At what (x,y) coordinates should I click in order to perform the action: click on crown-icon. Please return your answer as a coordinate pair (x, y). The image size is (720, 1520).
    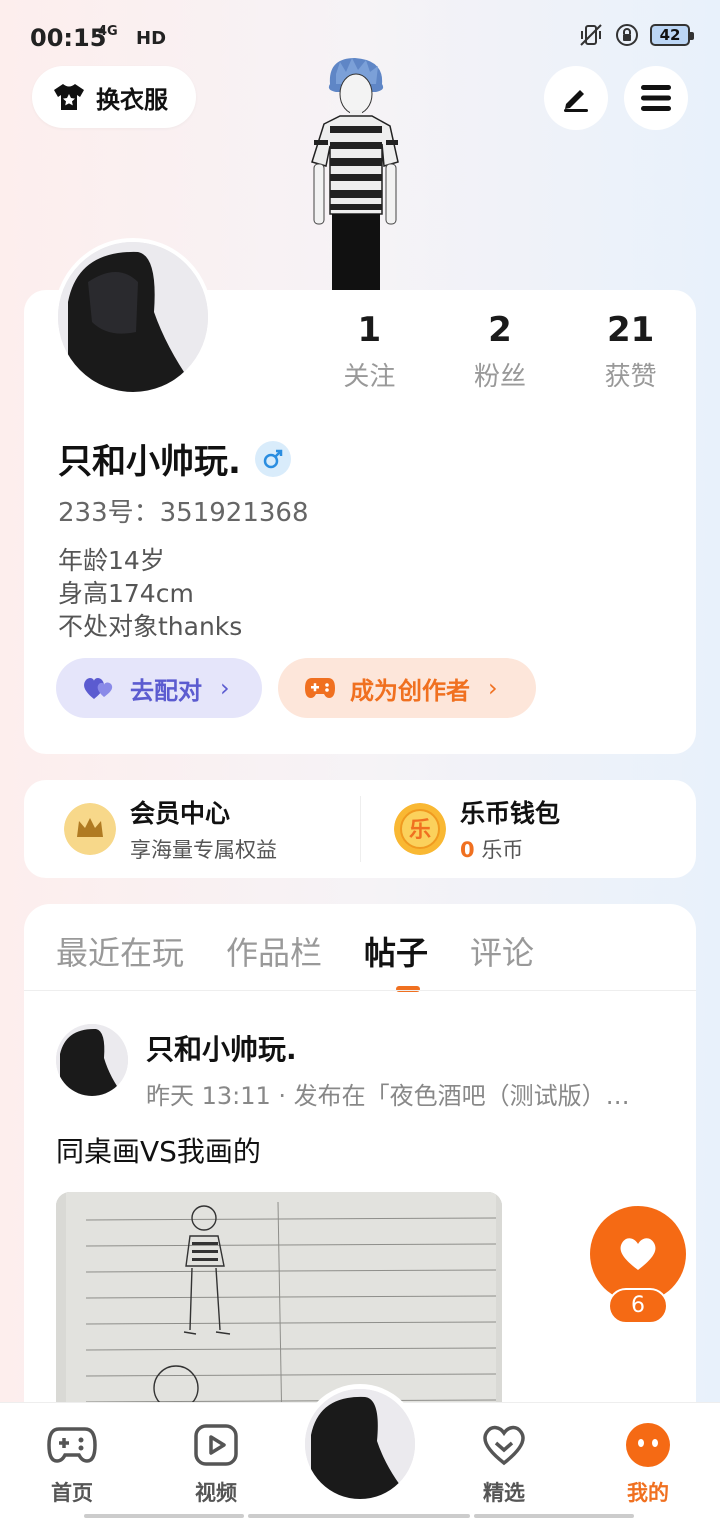
    Looking at the image, I should click on (90, 829).